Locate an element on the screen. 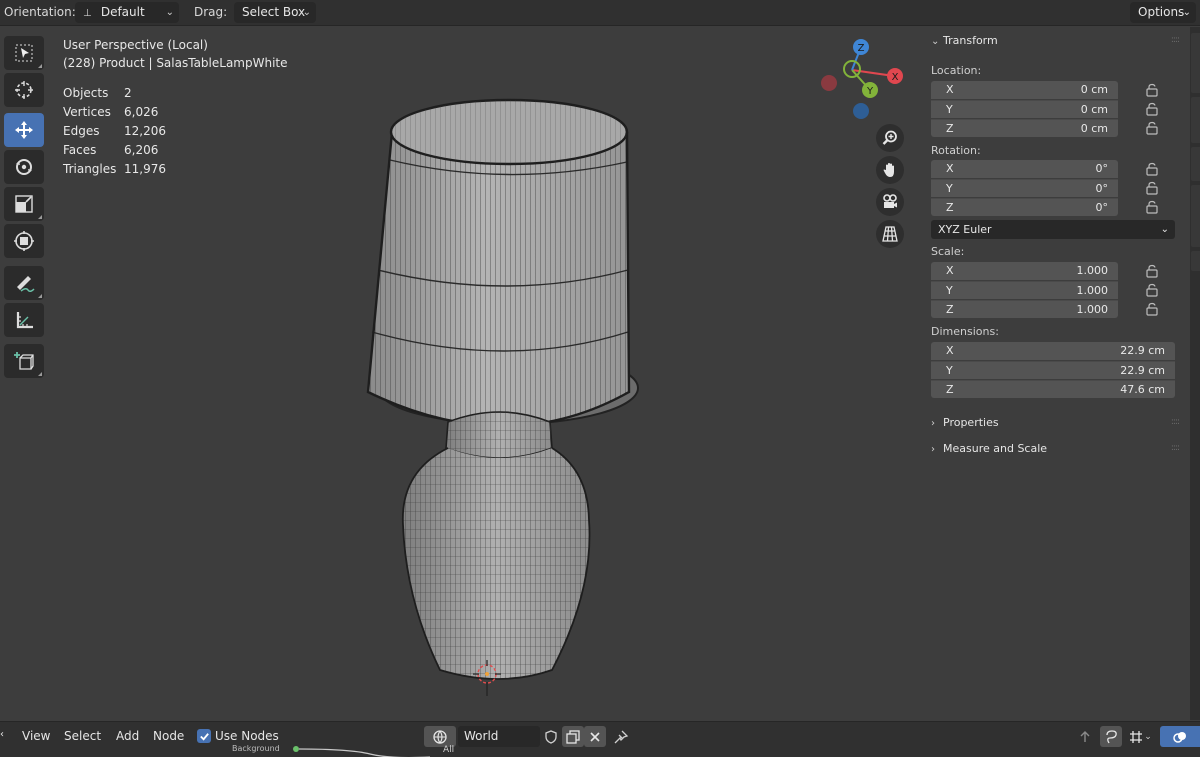 The height and width of the screenshot is (757, 1200). use-nodes-checkbox is located at coordinates (204, 736).